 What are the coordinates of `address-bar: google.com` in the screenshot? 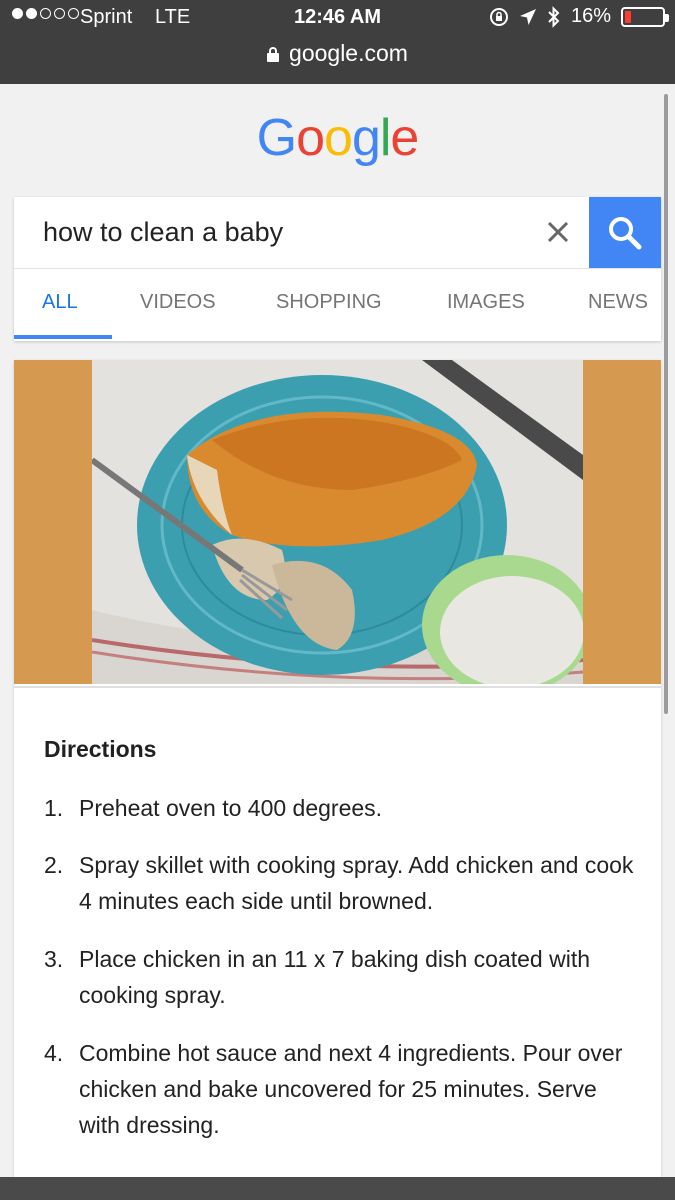 It's located at (337, 53).